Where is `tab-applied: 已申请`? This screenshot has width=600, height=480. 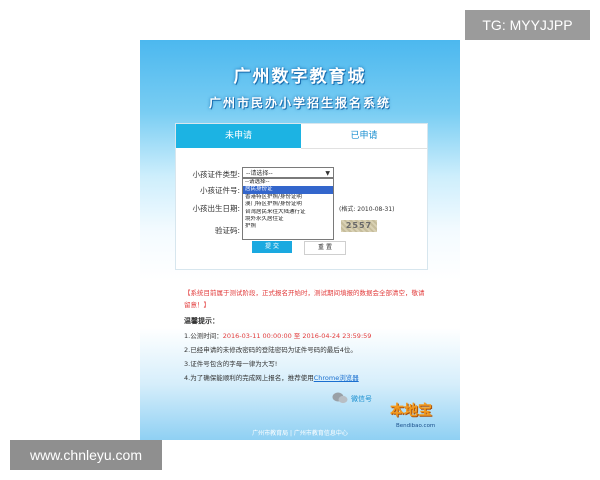
tab-applied: 已申请 is located at coordinates (364, 136).